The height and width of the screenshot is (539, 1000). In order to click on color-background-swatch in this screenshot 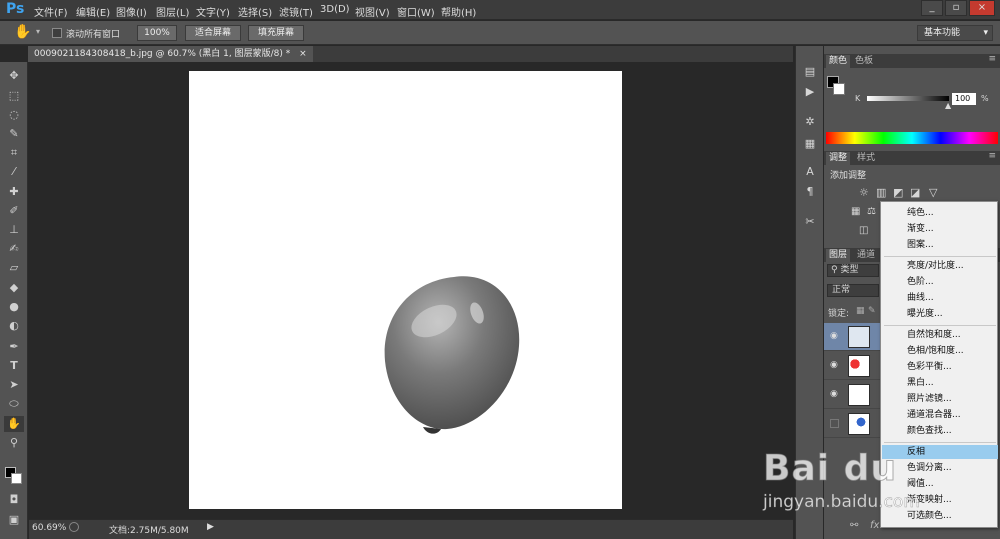, I will do `click(839, 89)`.